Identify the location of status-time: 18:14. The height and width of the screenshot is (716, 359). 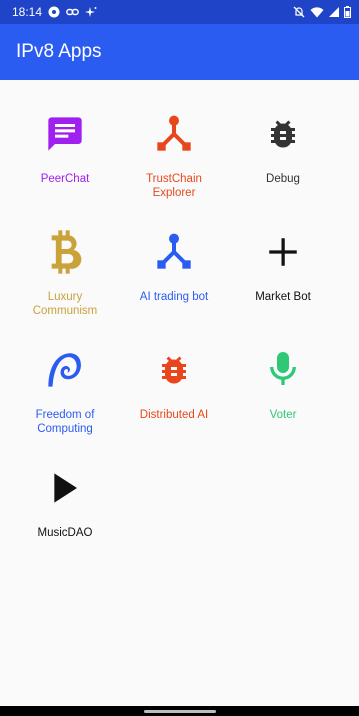
(27, 12).